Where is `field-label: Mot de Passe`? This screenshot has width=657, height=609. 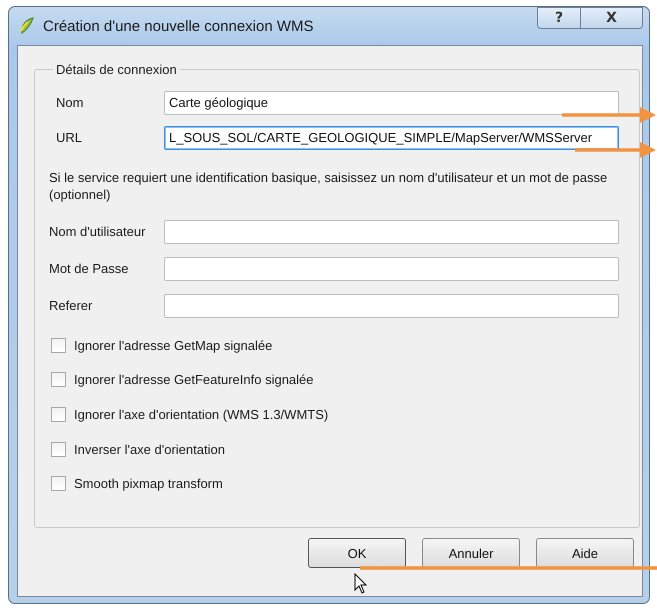
field-label: Mot de Passe is located at coordinates (89, 268).